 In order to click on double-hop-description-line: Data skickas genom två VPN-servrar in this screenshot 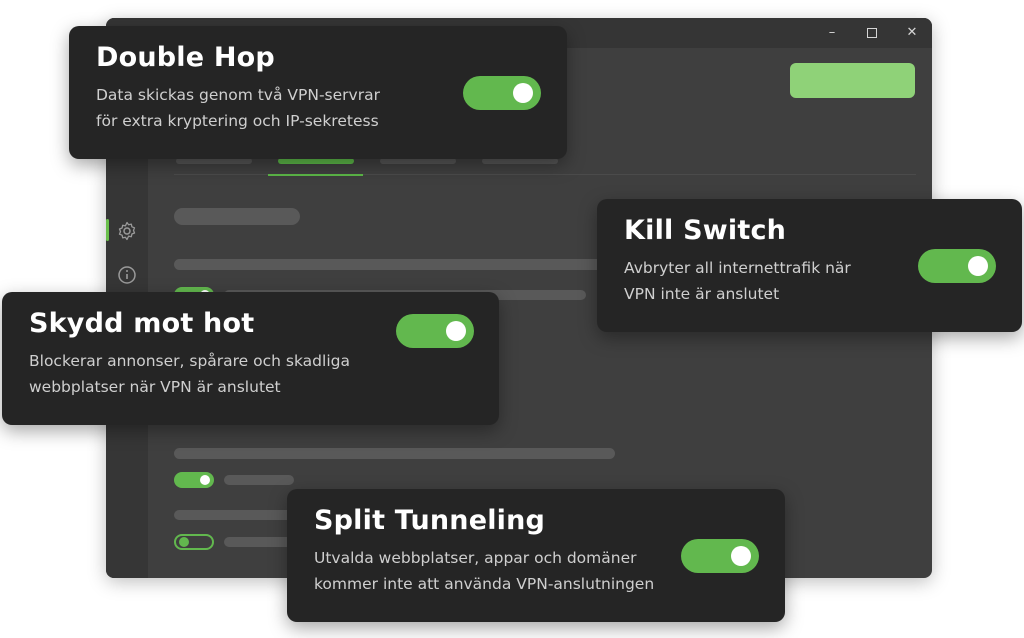, I will do `click(238, 95)`.